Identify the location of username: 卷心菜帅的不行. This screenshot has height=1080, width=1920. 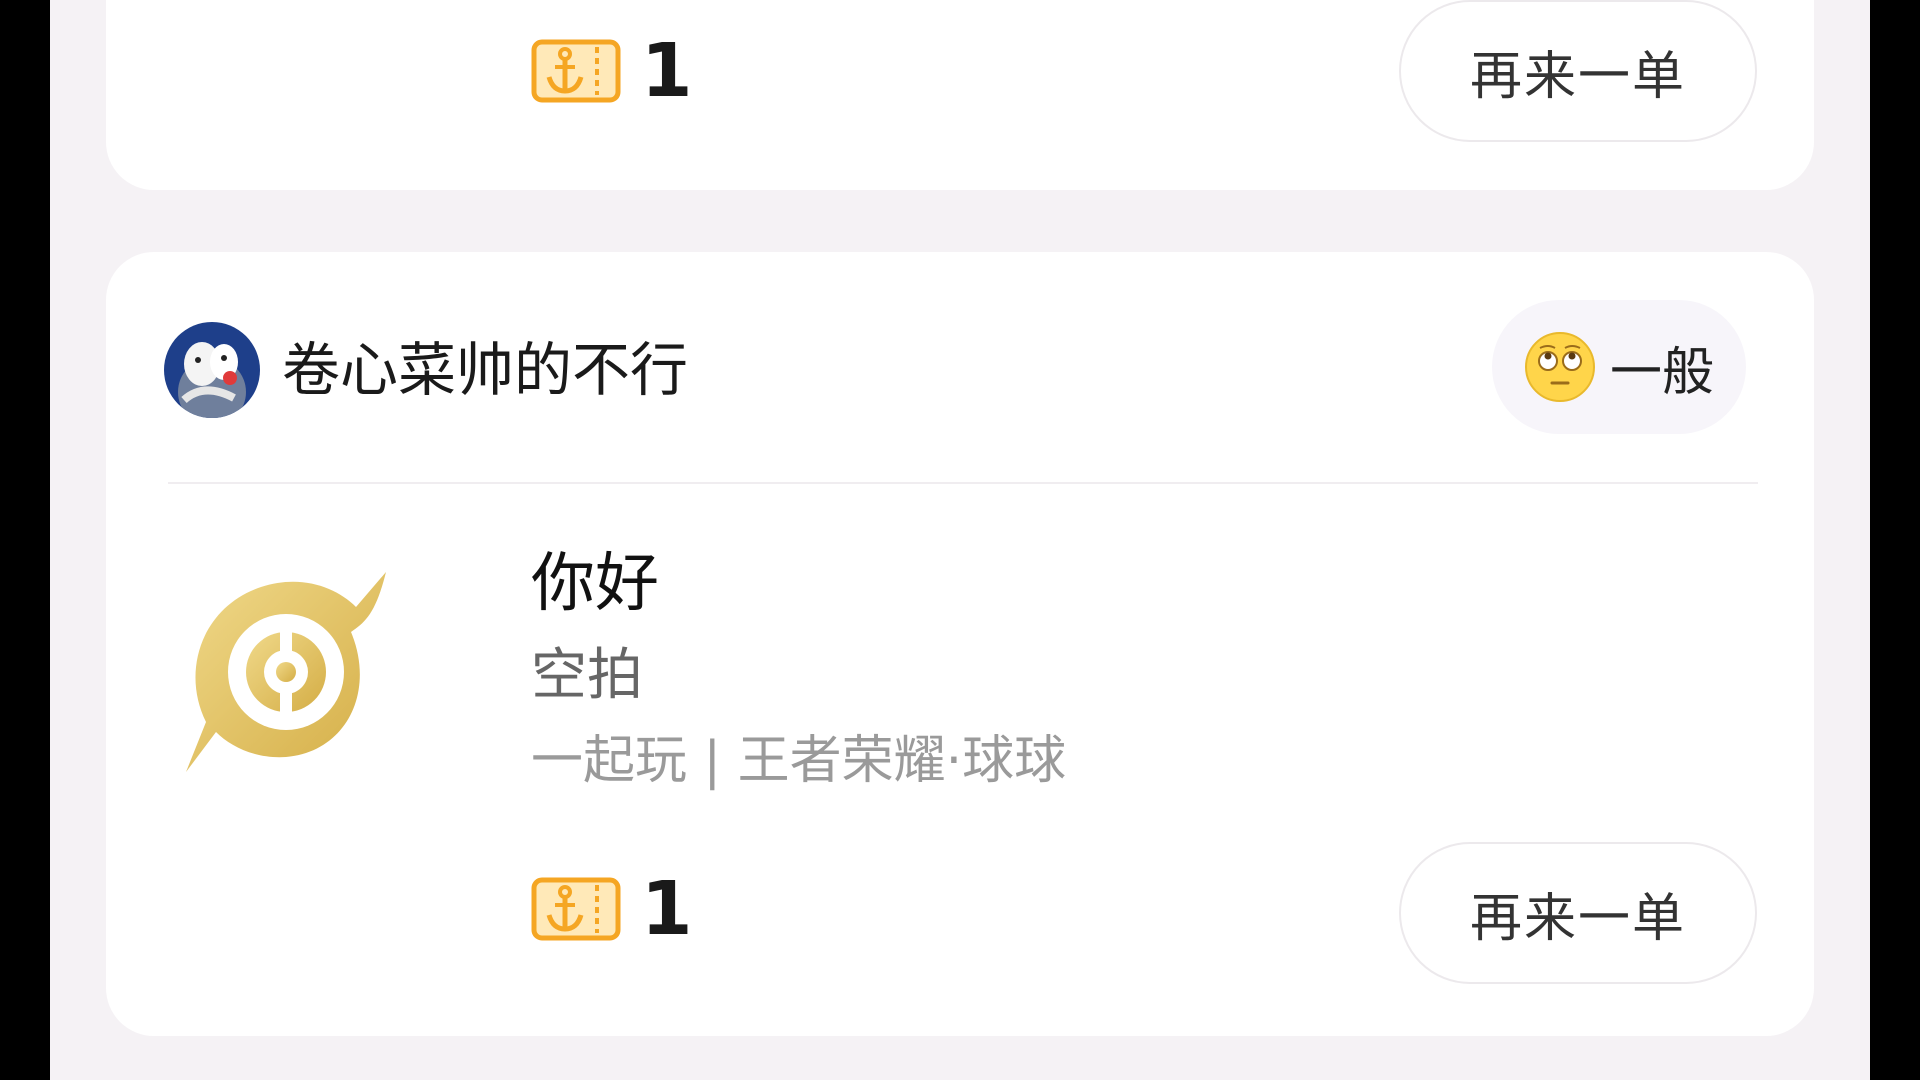
(485, 370).